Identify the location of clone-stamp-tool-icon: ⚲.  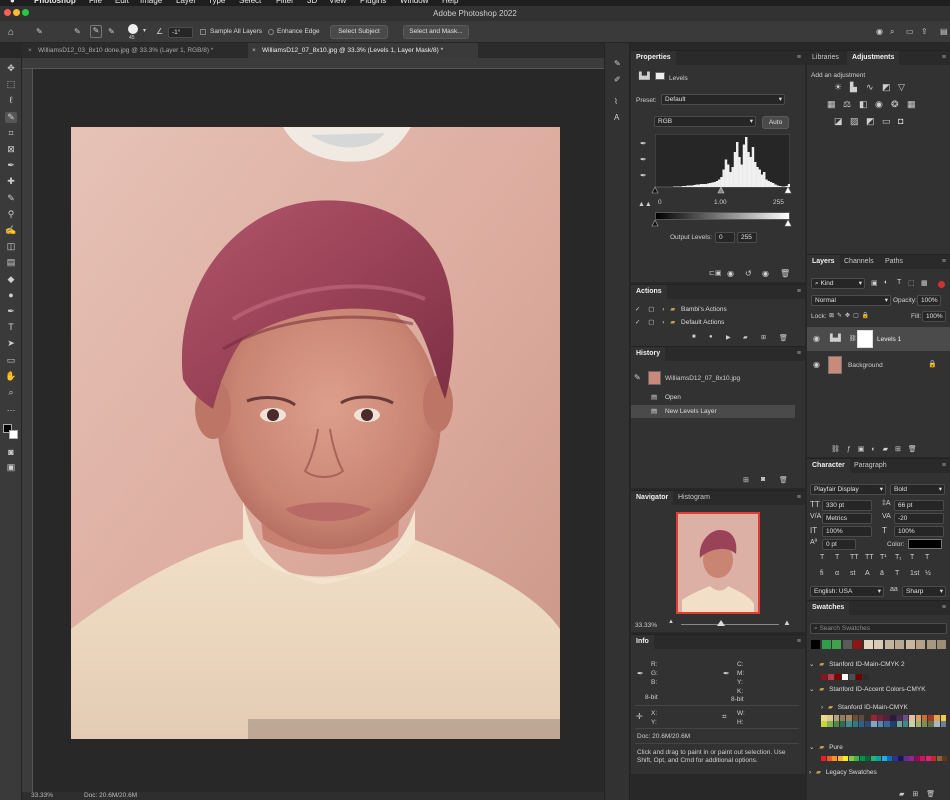
(11, 214).